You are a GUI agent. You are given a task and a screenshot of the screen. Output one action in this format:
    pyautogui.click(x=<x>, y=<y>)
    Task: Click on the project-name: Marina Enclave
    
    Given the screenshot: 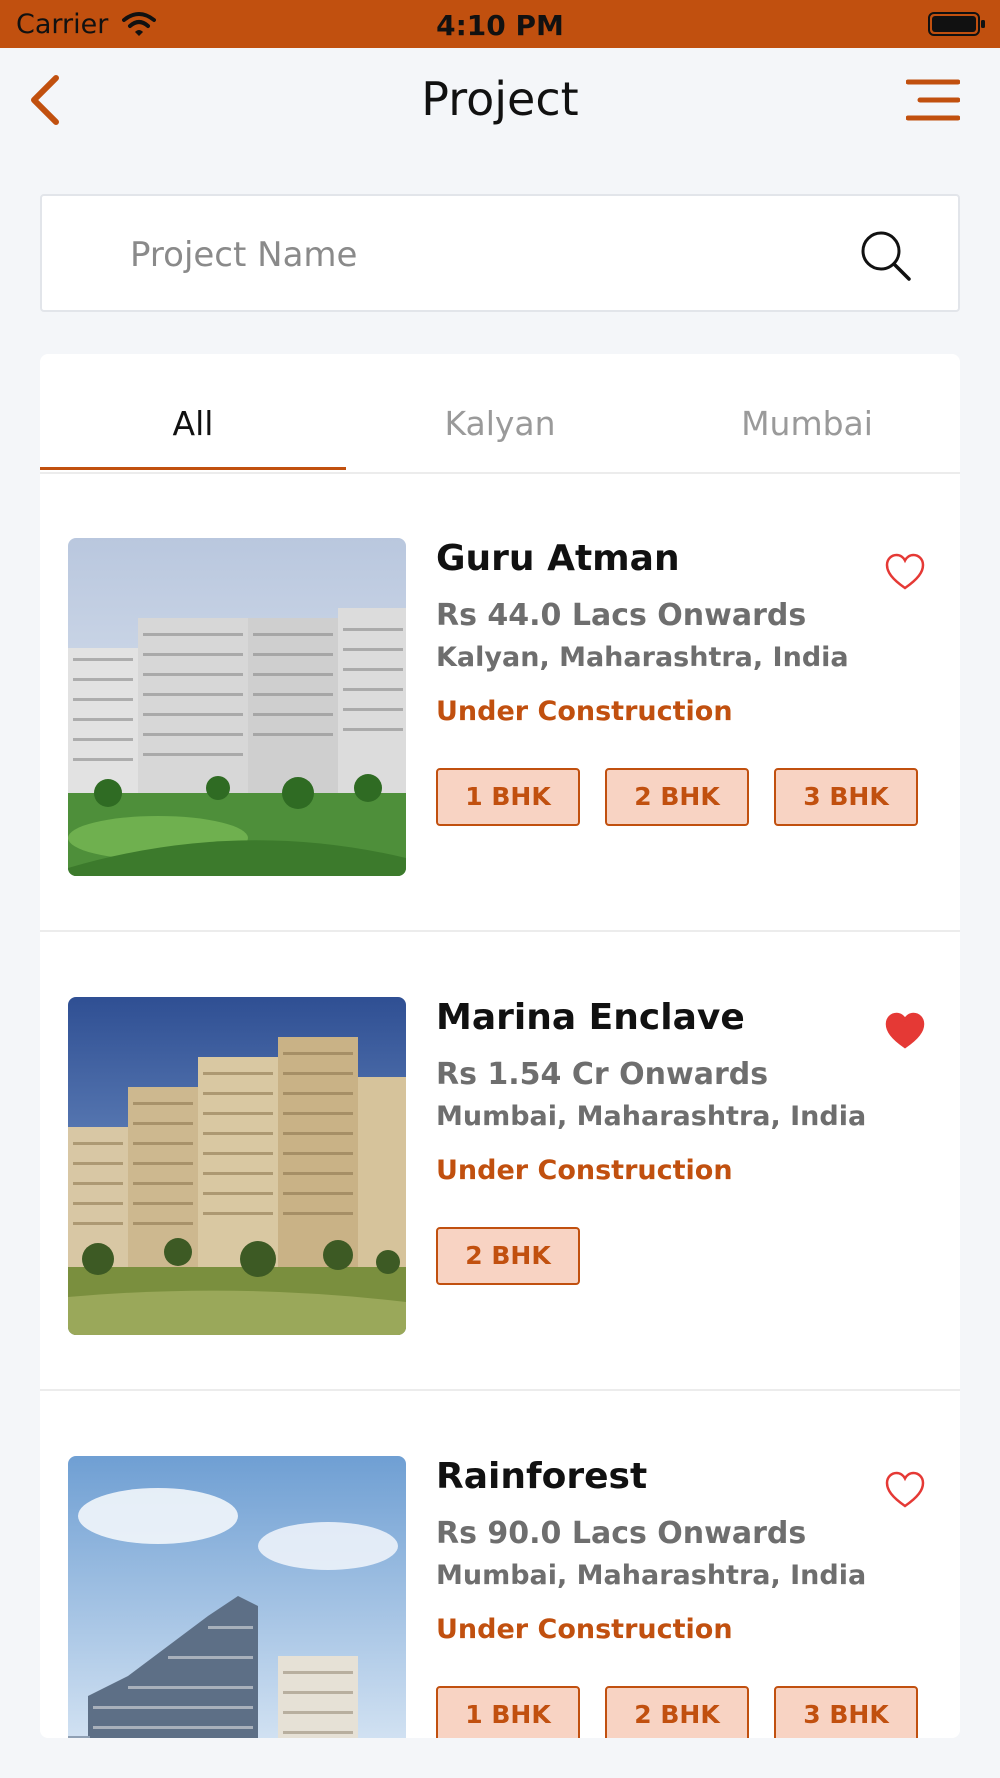 What is the action you would take?
    pyautogui.click(x=590, y=1017)
    